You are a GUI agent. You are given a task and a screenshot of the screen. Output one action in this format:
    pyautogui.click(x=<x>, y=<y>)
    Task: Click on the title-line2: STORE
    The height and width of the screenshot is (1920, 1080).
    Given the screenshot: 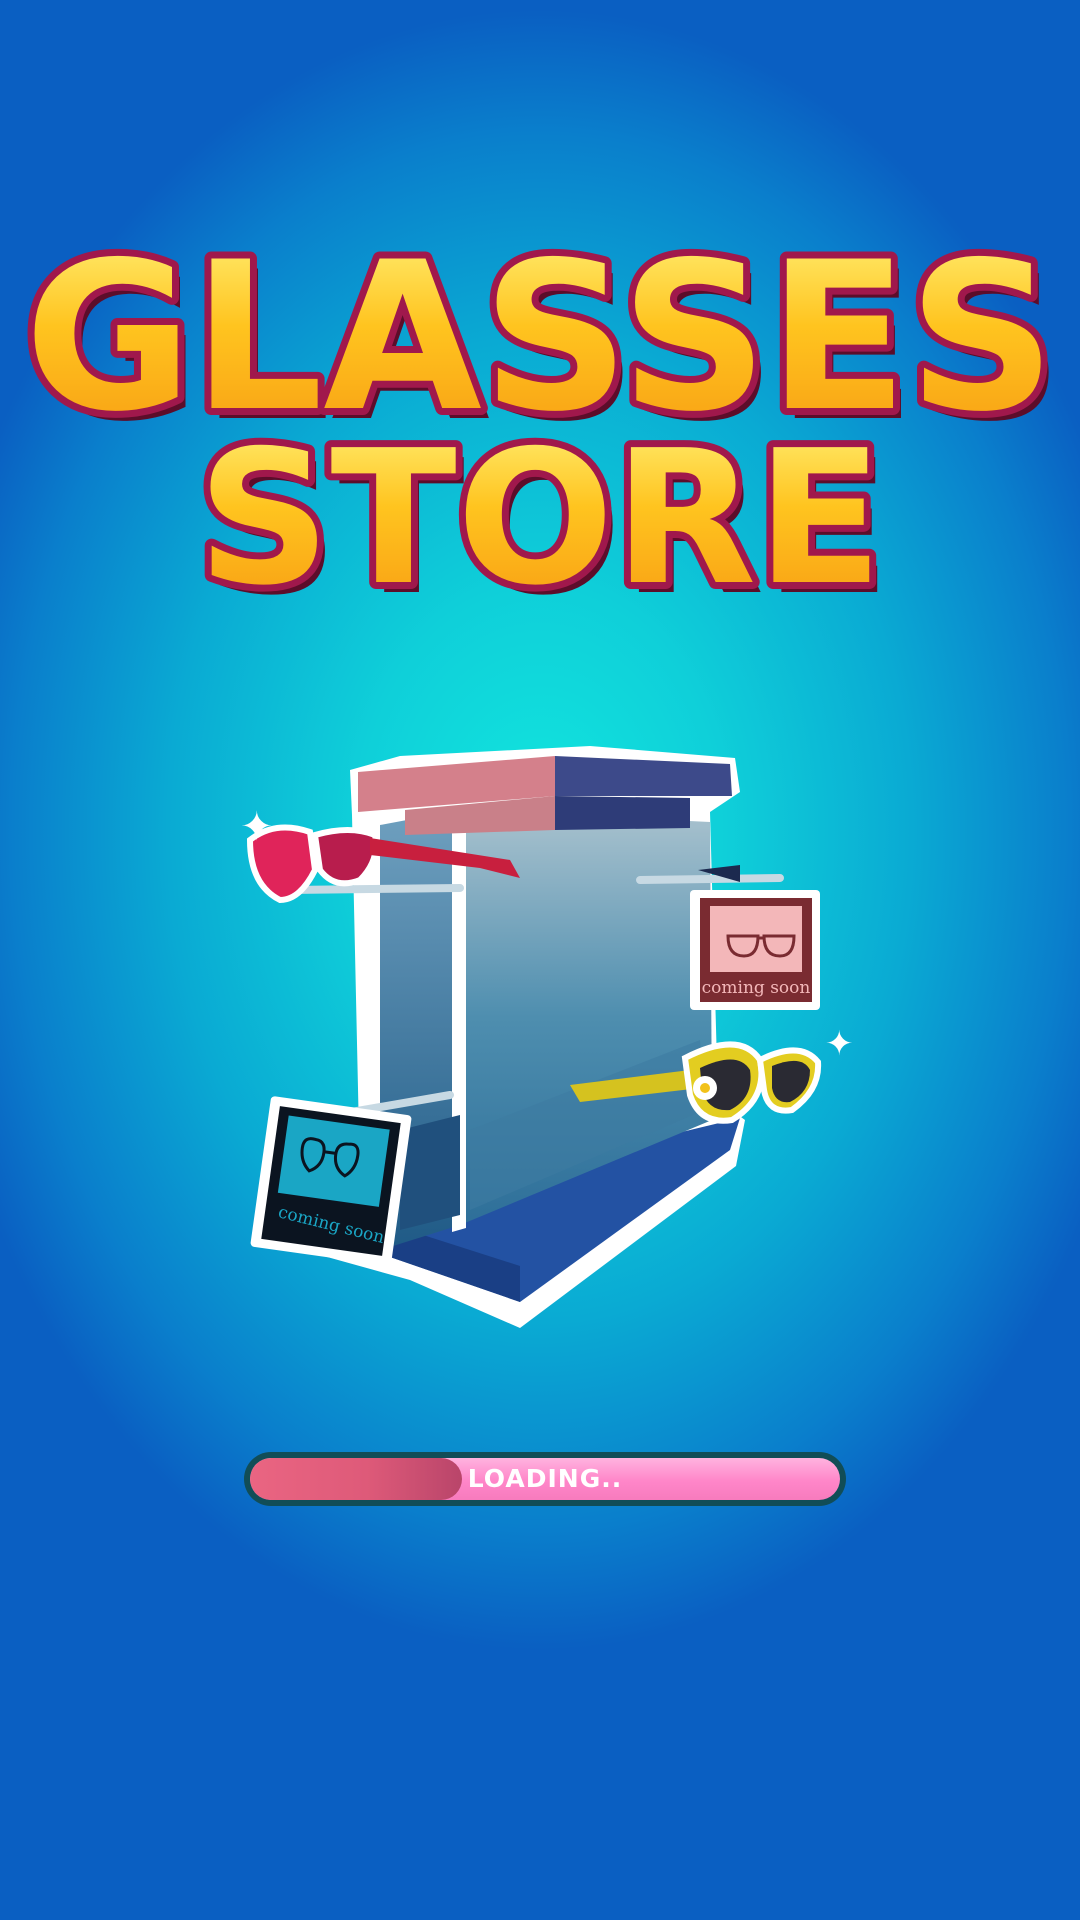 What is the action you would take?
    pyautogui.click(x=540, y=515)
    